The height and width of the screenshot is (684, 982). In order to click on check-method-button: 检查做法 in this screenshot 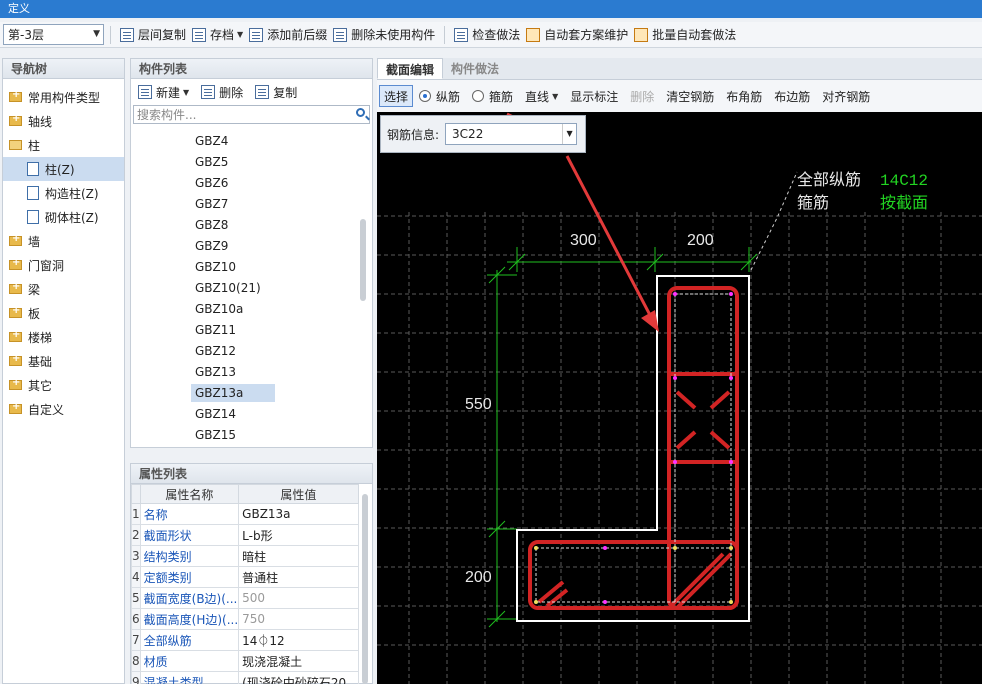, I will do `click(487, 35)`.